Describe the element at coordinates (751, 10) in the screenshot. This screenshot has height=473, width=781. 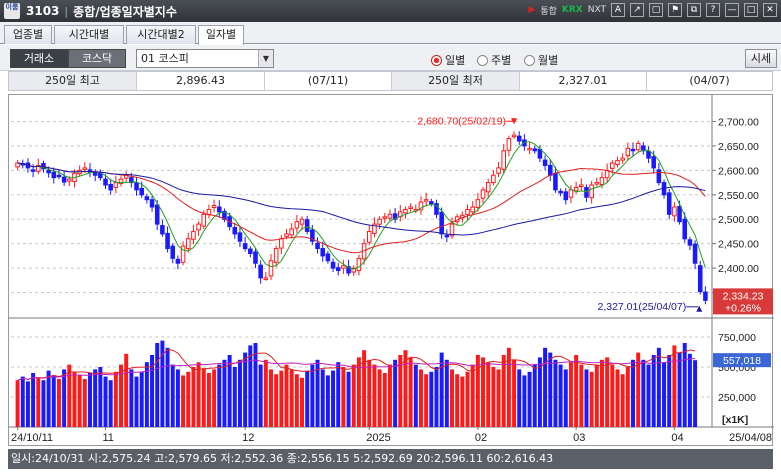
I see `maximize-icon: □` at that location.